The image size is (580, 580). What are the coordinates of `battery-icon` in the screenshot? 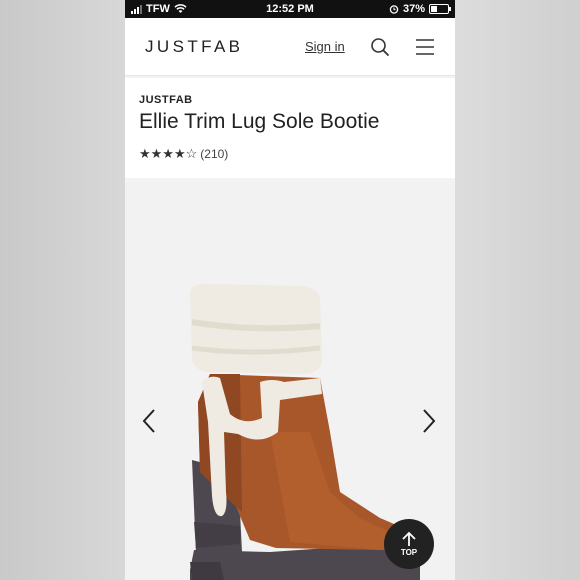 It's located at (440, 9).